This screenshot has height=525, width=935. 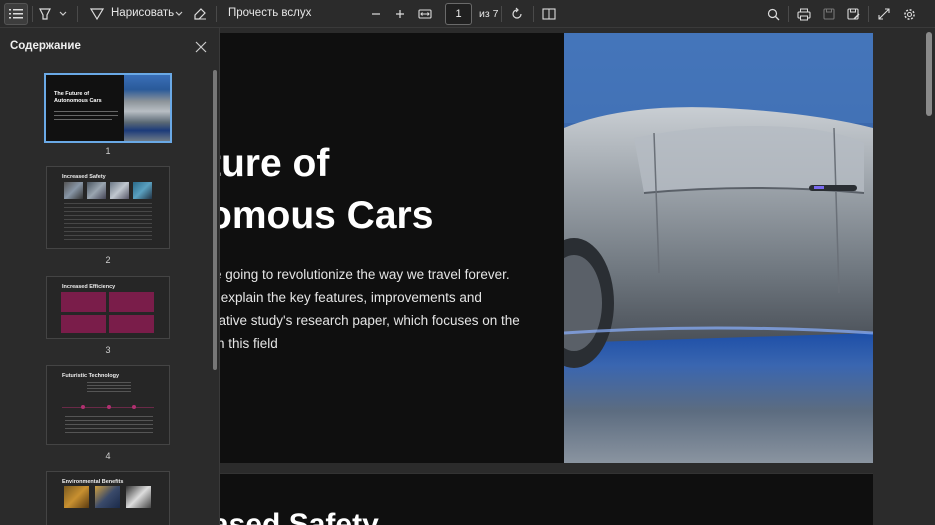 What do you see at coordinates (89, 287) in the screenshot?
I see `thumbnail-title: Increased Efficiency` at bounding box center [89, 287].